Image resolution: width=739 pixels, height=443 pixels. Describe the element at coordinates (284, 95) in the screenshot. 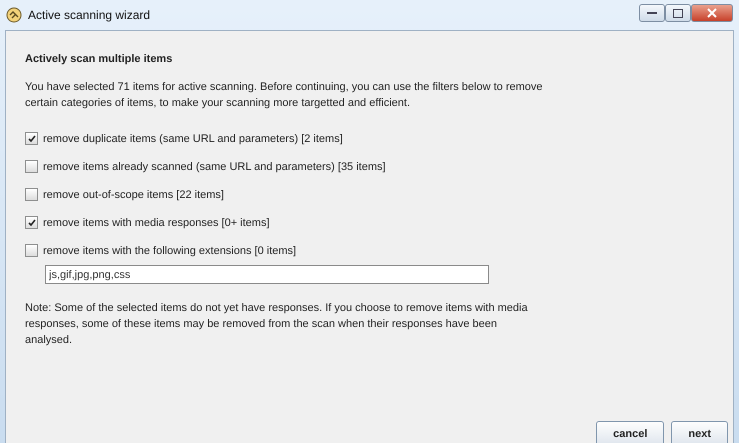

I see `intro-text: You have selected 71 items for active scanning. Before continuing, you can use the filters below to remove certain categories of items, to make your scanning more targetted and efficient.` at that location.